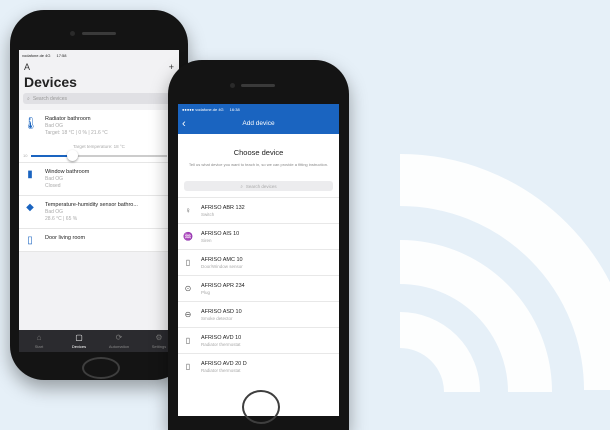  What do you see at coordinates (208, 214) in the screenshot?
I see `product-type: Switch` at bounding box center [208, 214].